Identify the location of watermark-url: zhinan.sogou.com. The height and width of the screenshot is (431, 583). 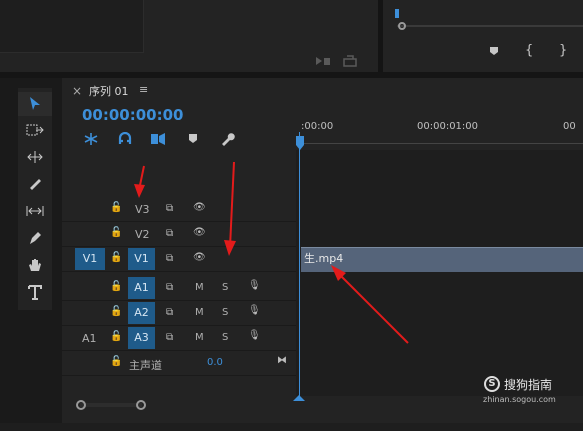
(519, 399).